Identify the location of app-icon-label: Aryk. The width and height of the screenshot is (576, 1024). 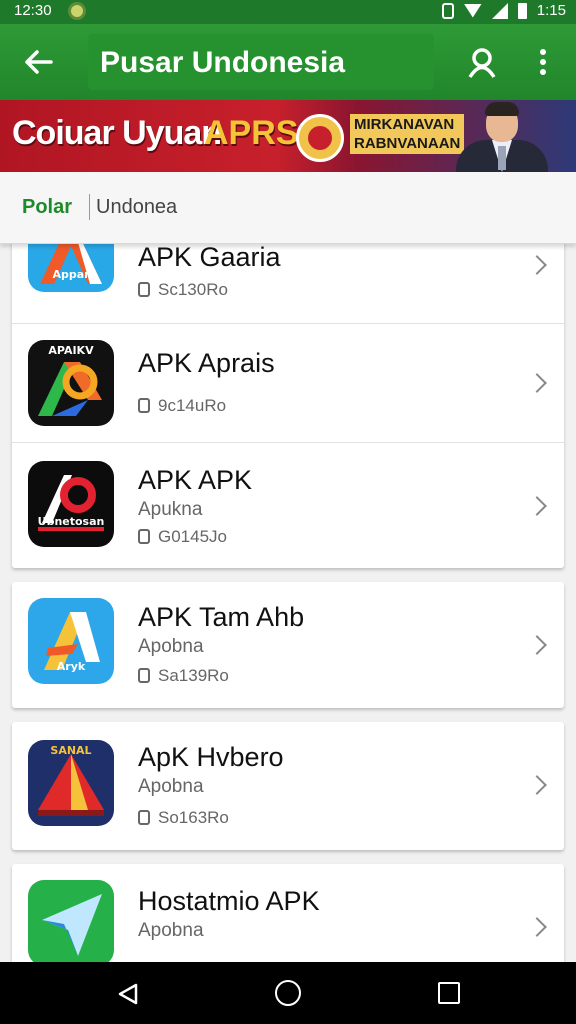
(71, 666).